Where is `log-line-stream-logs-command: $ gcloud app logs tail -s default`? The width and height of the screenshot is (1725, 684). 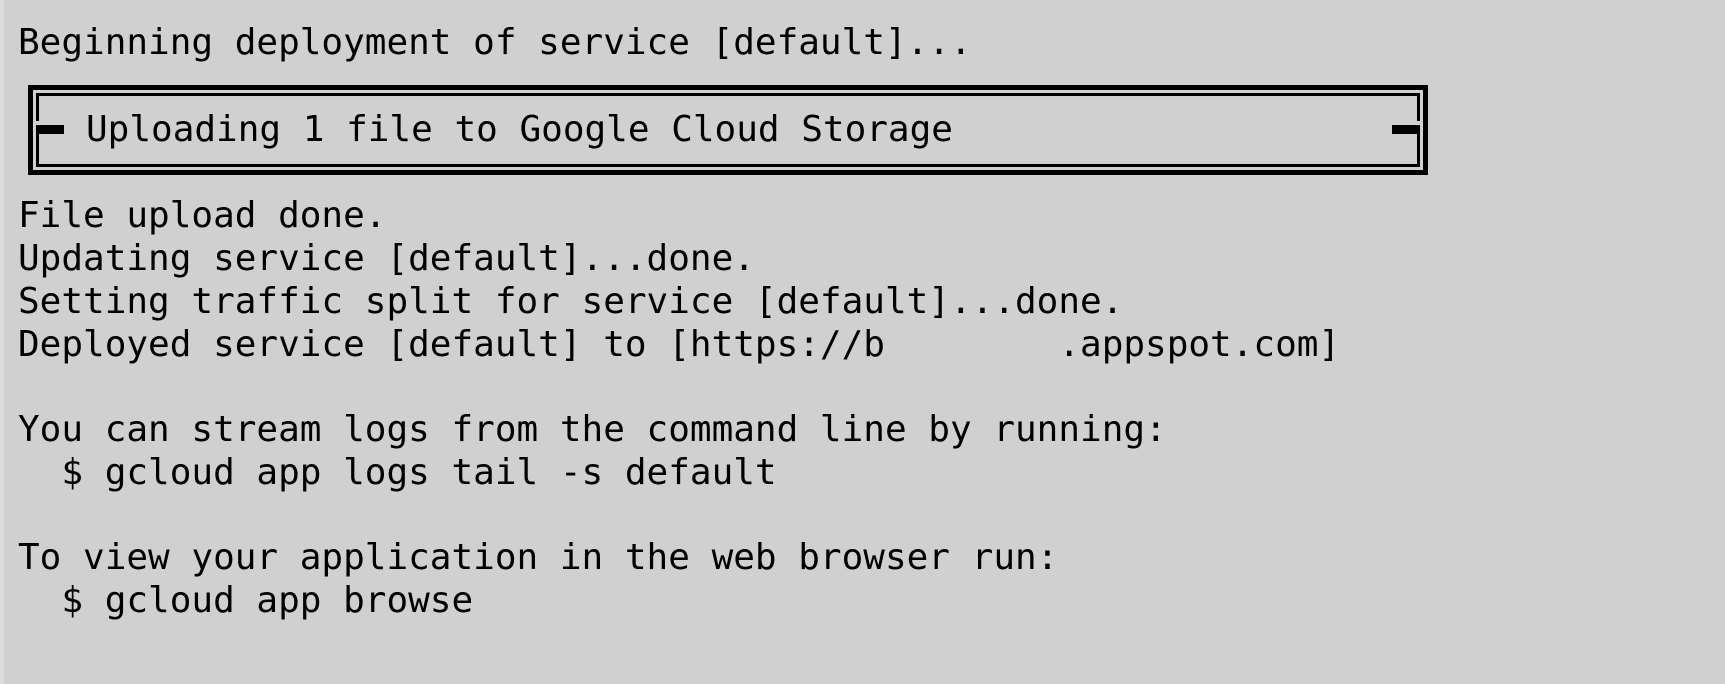 log-line-stream-logs-command: $ gcloud app logs tail -s default is located at coordinates (397, 473).